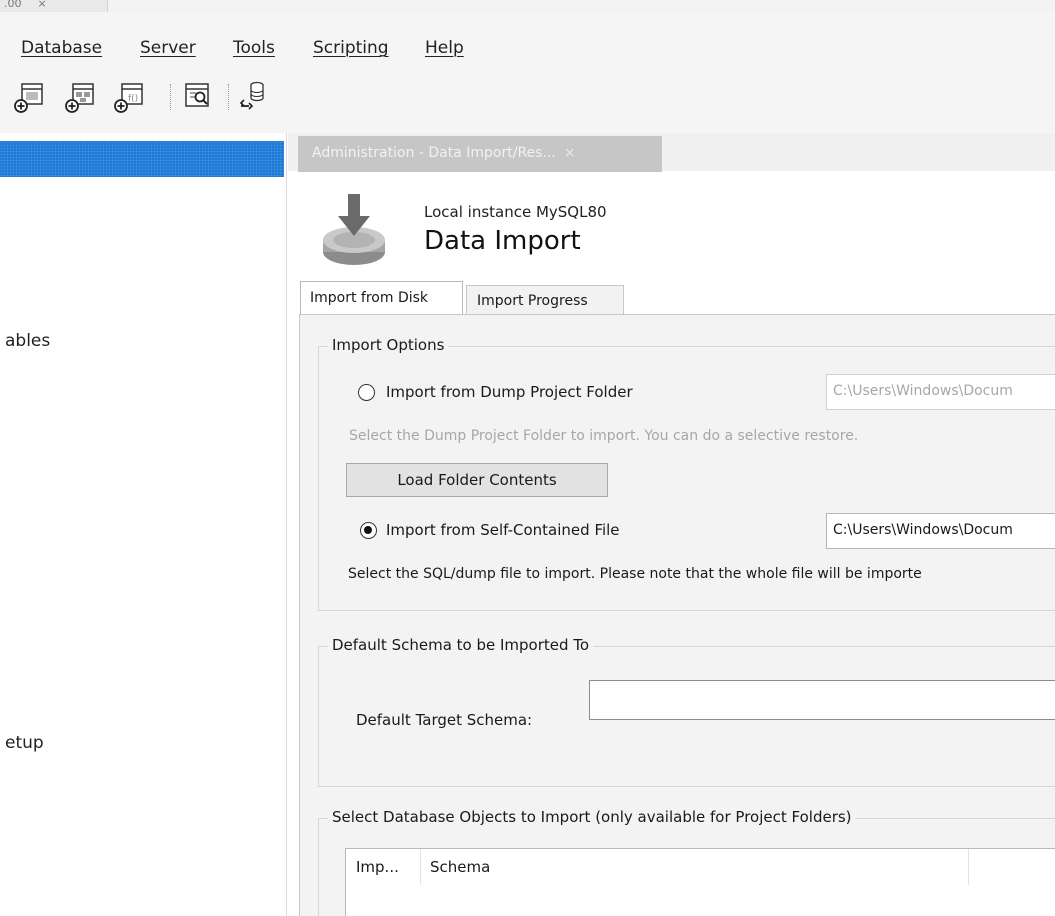  I want to click on data-import-icon, so click(354, 229).